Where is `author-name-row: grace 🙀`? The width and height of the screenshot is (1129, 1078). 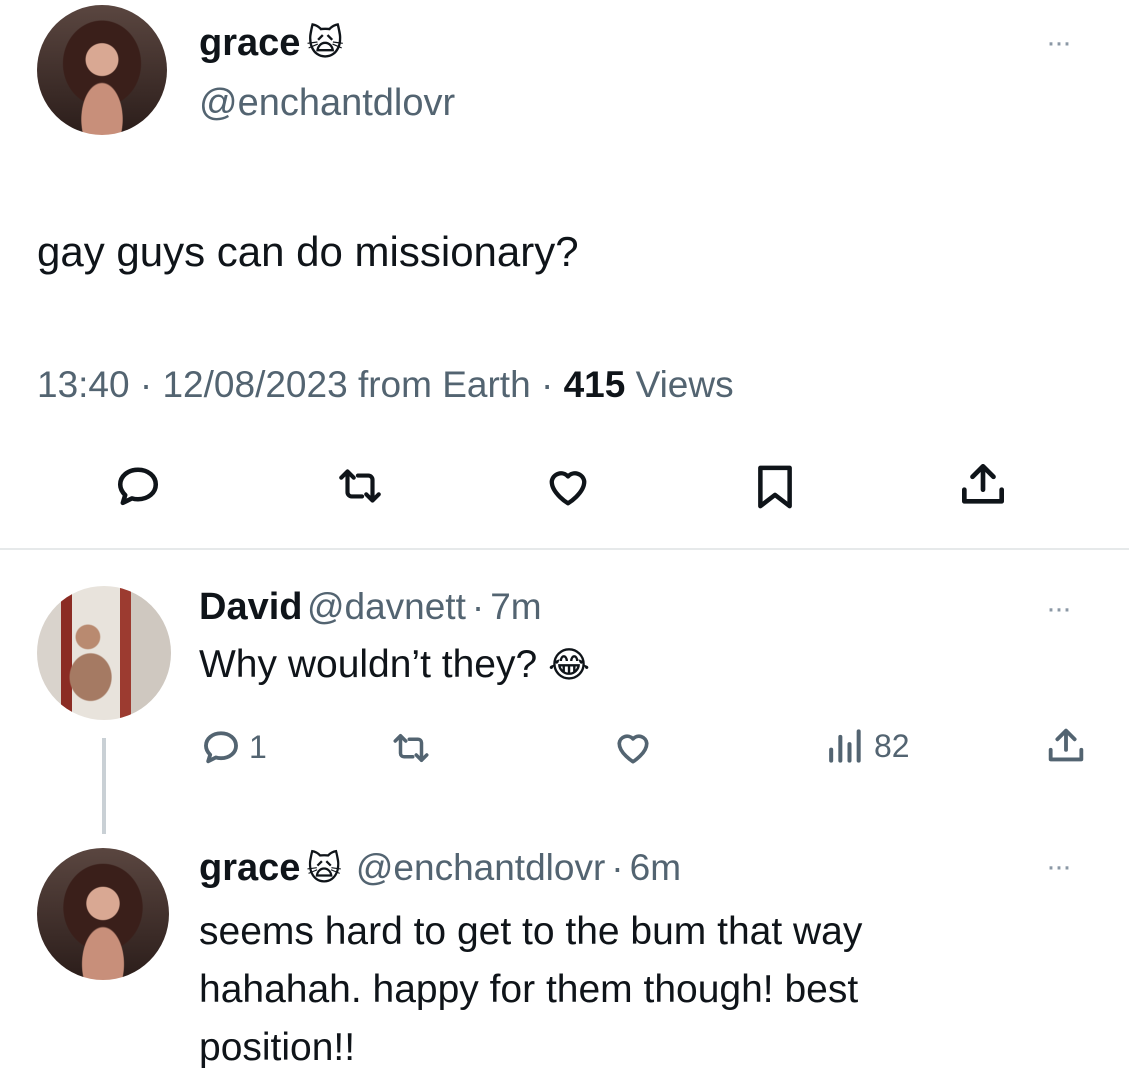 author-name-row: grace 🙀 is located at coordinates (271, 47).